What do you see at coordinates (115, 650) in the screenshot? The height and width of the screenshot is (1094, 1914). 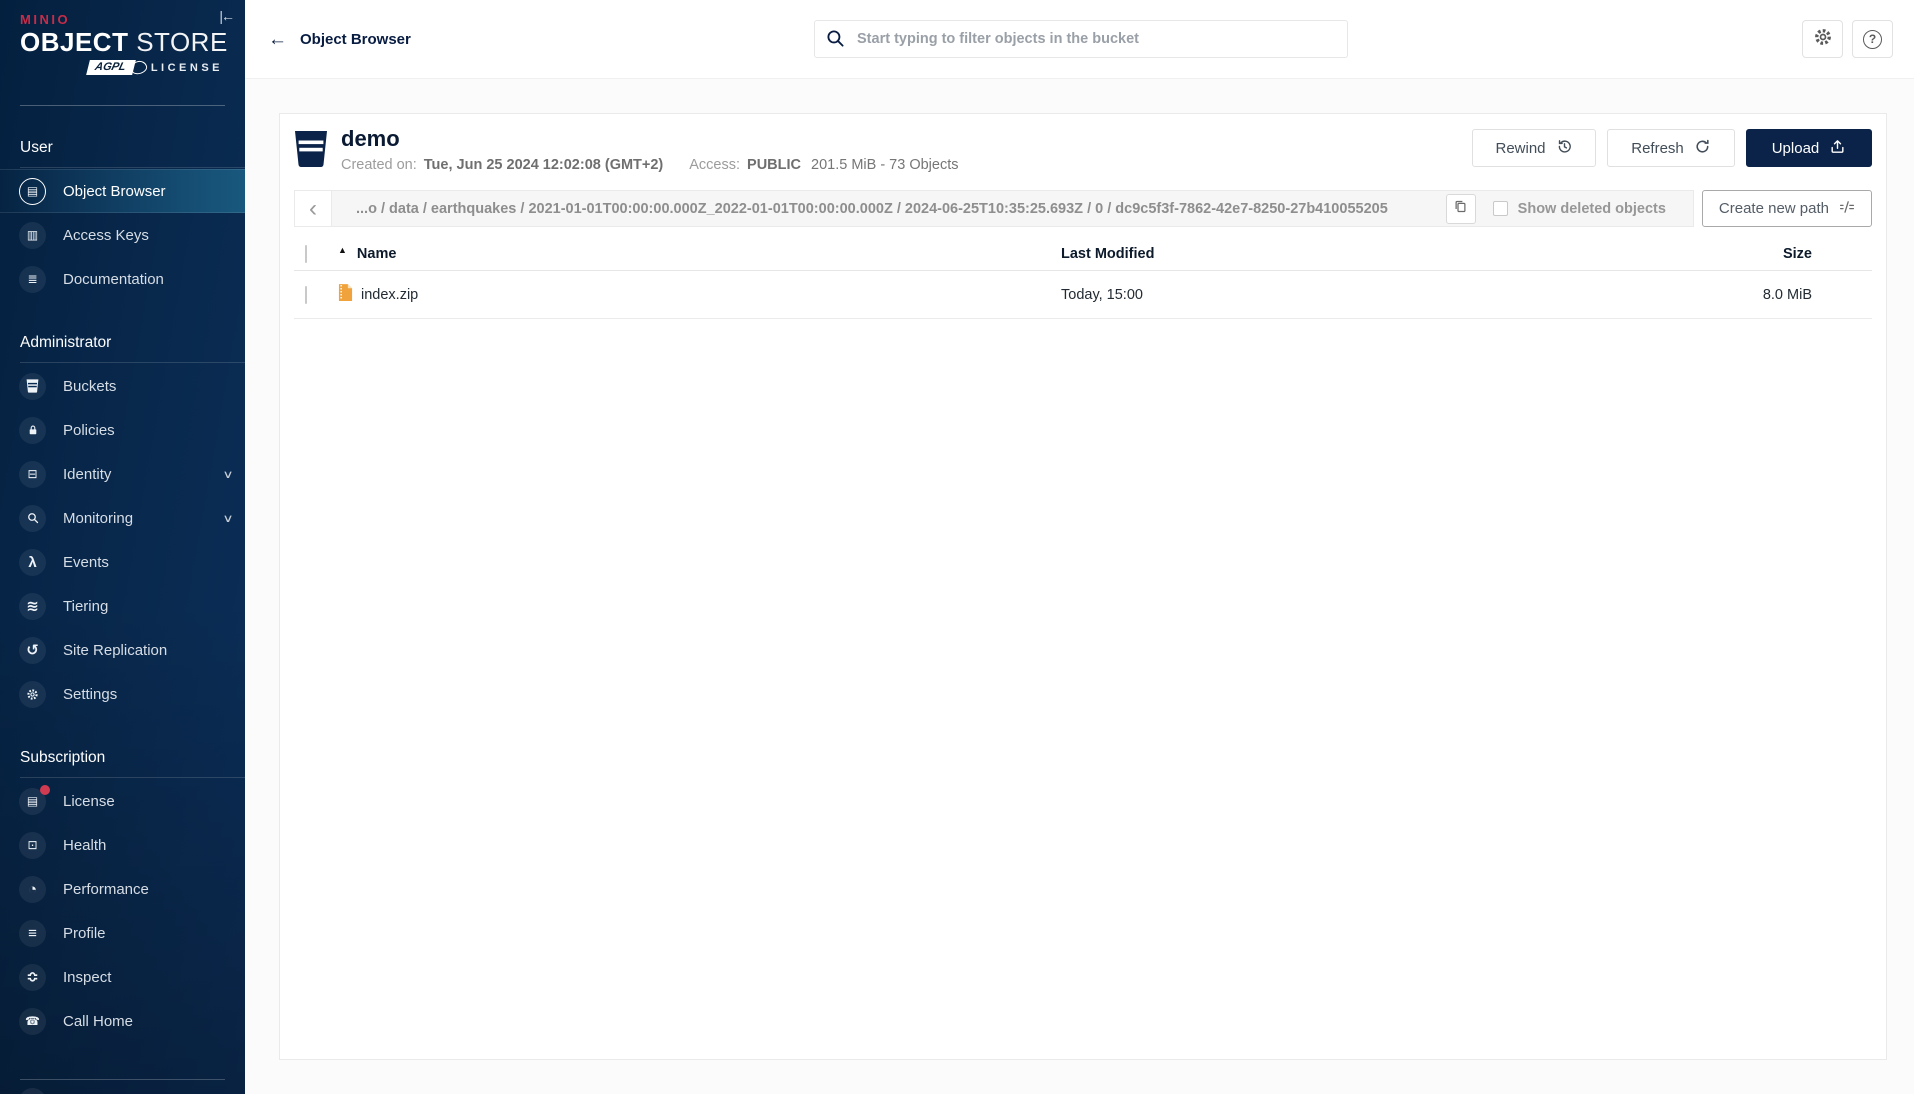 I see `sidebar-item-label: Site Replication` at bounding box center [115, 650].